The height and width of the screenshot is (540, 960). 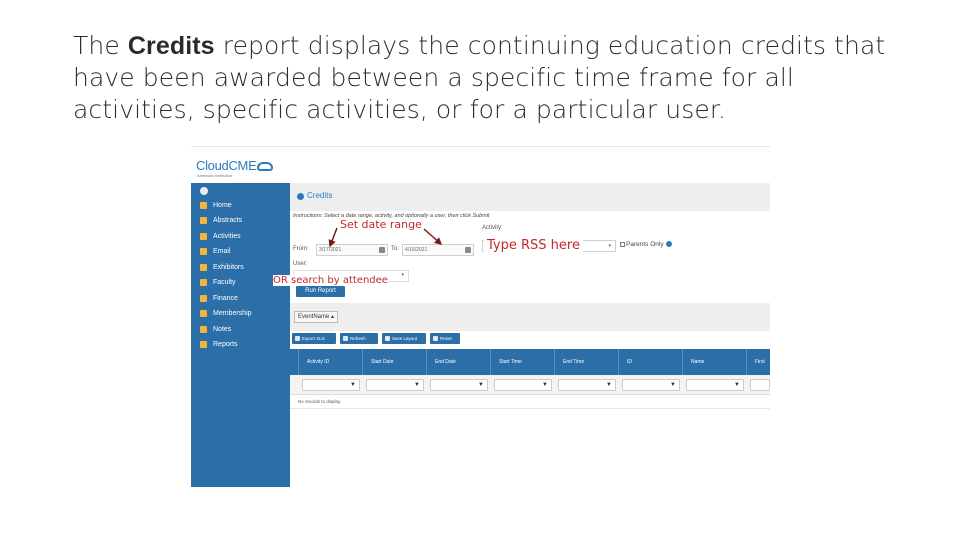 What do you see at coordinates (459, 385) in the screenshot?
I see `filter-end-date: ▼` at bounding box center [459, 385].